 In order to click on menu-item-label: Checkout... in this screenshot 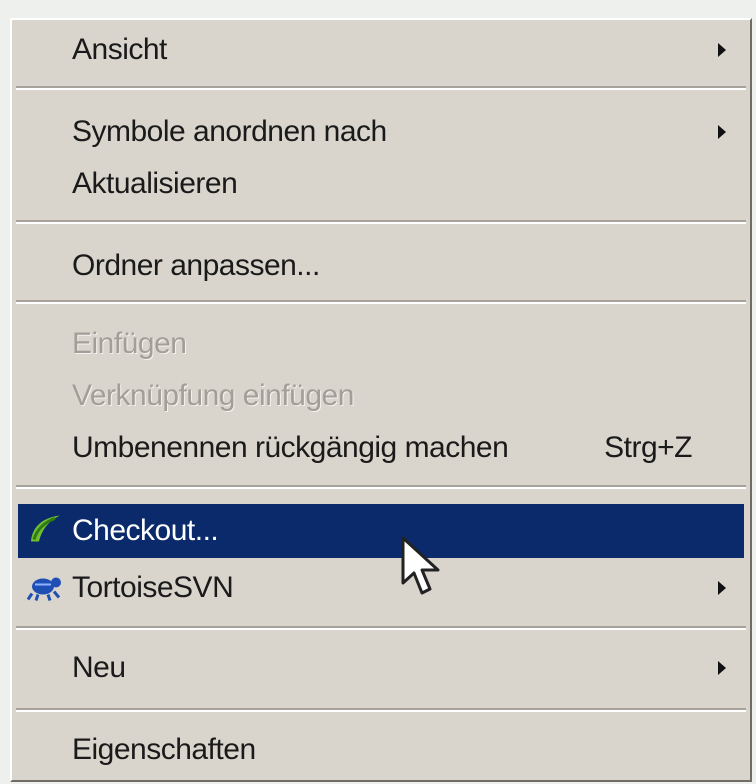, I will do `click(145, 530)`.